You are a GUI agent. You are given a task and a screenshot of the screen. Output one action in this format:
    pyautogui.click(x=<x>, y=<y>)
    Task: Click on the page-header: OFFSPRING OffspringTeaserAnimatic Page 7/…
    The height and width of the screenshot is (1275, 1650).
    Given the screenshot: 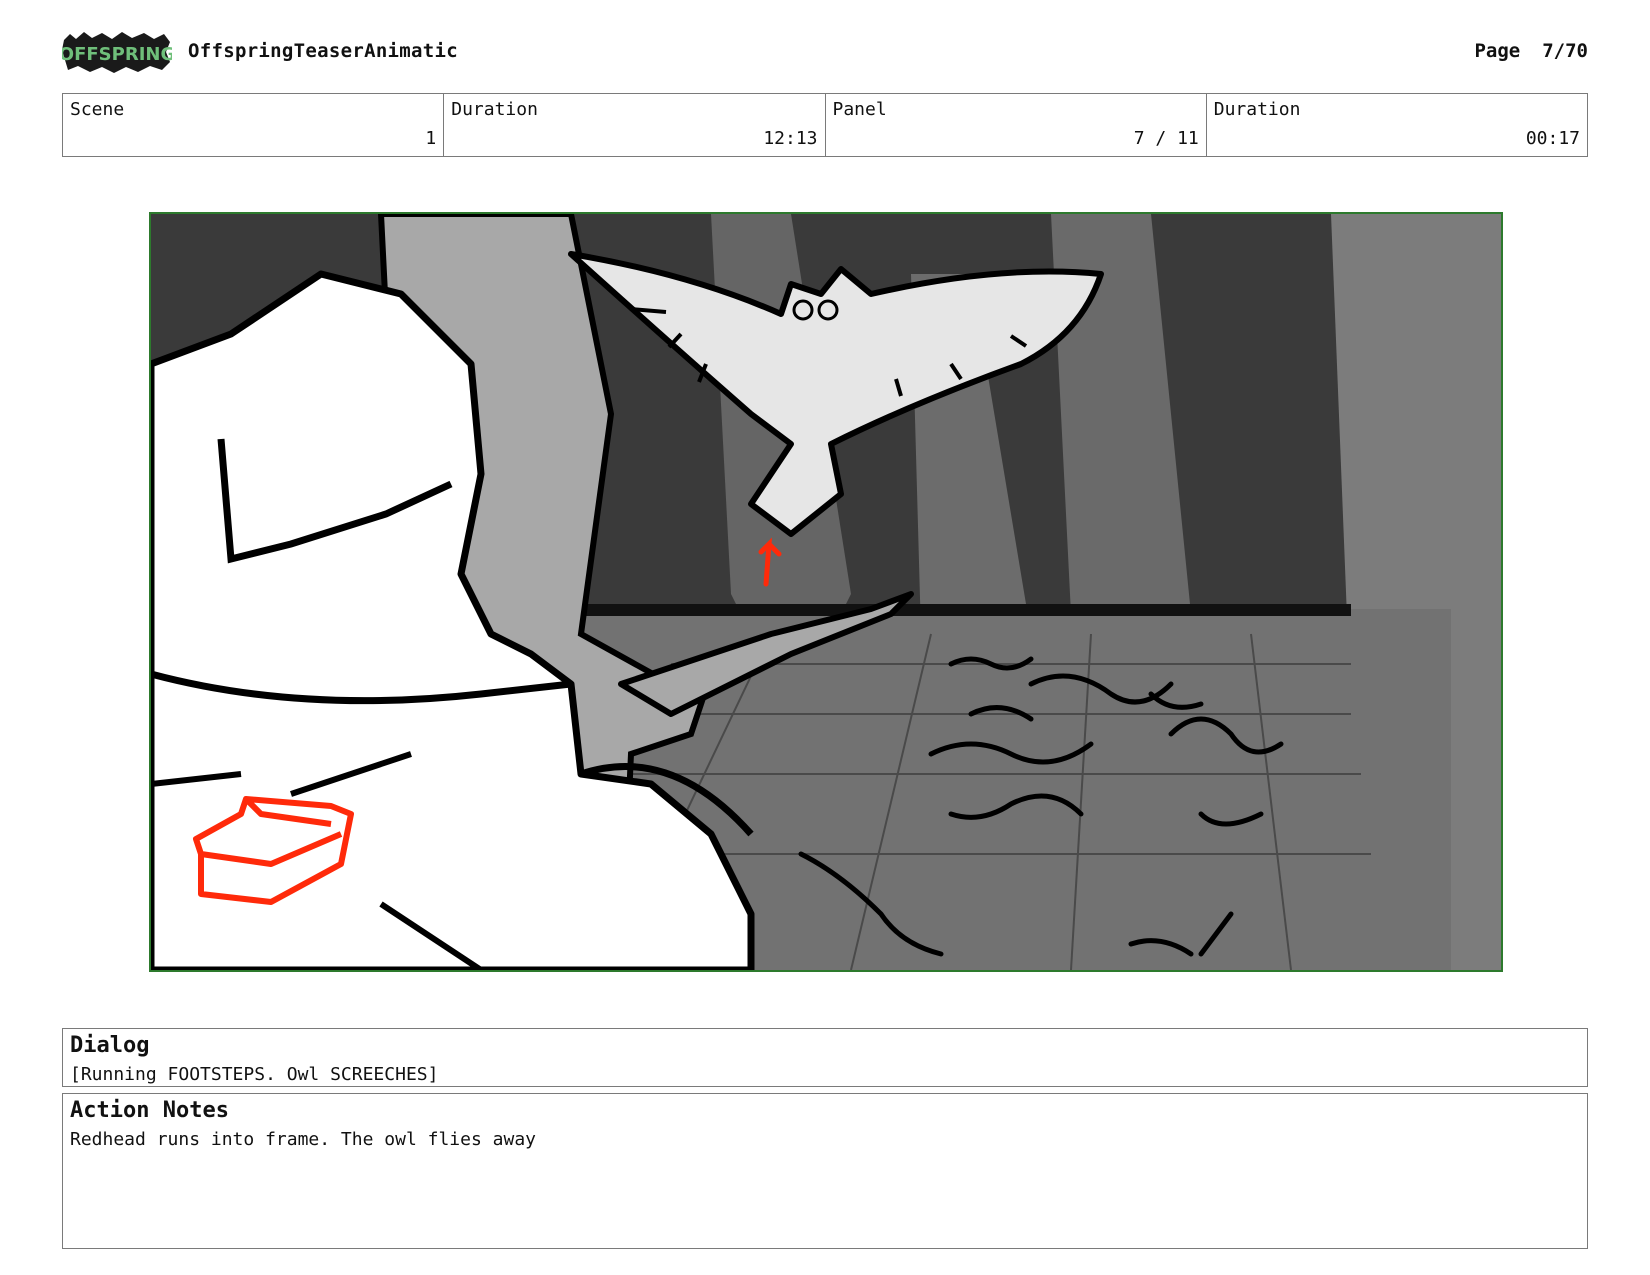 What is the action you would take?
    pyautogui.click(x=825, y=52)
    